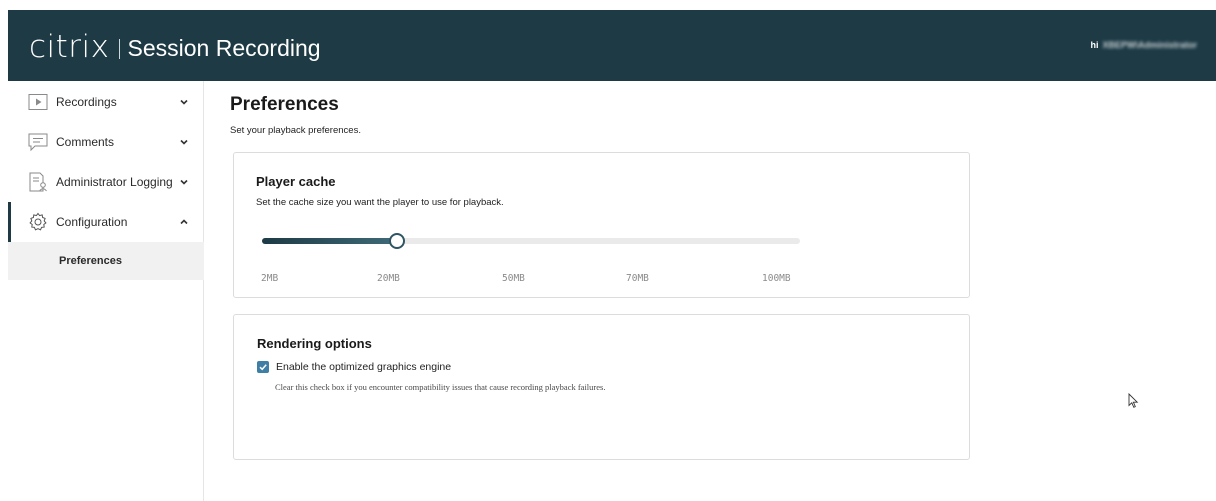  I want to click on tick-label: 100MB, so click(776, 278).